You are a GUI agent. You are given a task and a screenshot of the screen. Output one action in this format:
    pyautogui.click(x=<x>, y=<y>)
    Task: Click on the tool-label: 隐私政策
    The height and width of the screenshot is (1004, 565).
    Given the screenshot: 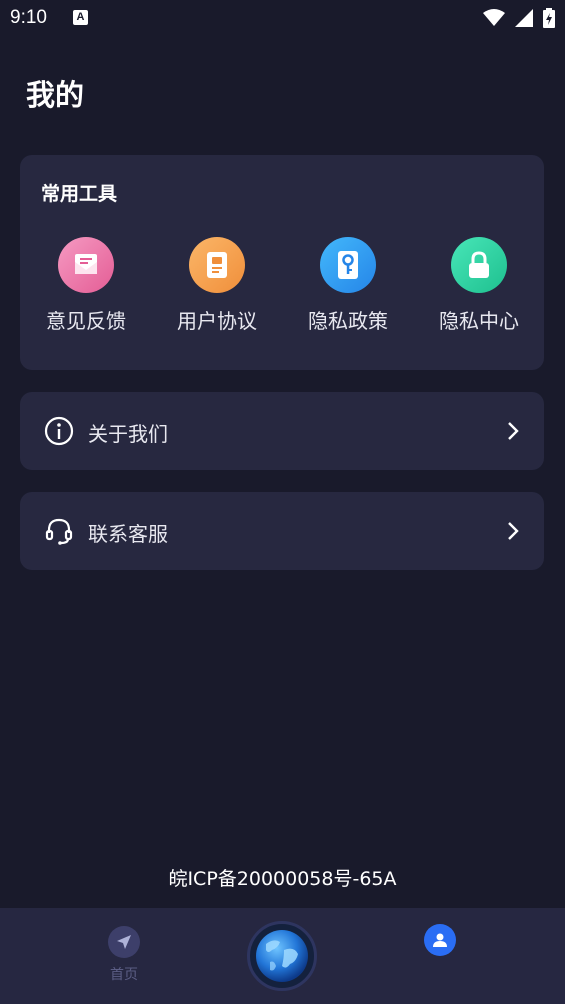 What is the action you would take?
    pyautogui.click(x=348, y=321)
    